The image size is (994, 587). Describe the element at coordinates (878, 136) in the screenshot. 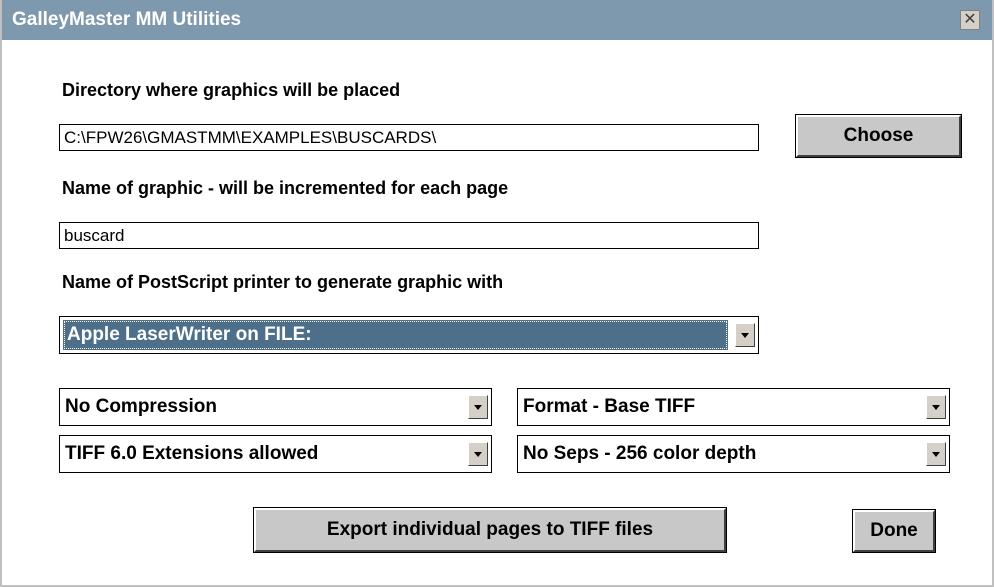

I see `choose-button: Choose` at that location.